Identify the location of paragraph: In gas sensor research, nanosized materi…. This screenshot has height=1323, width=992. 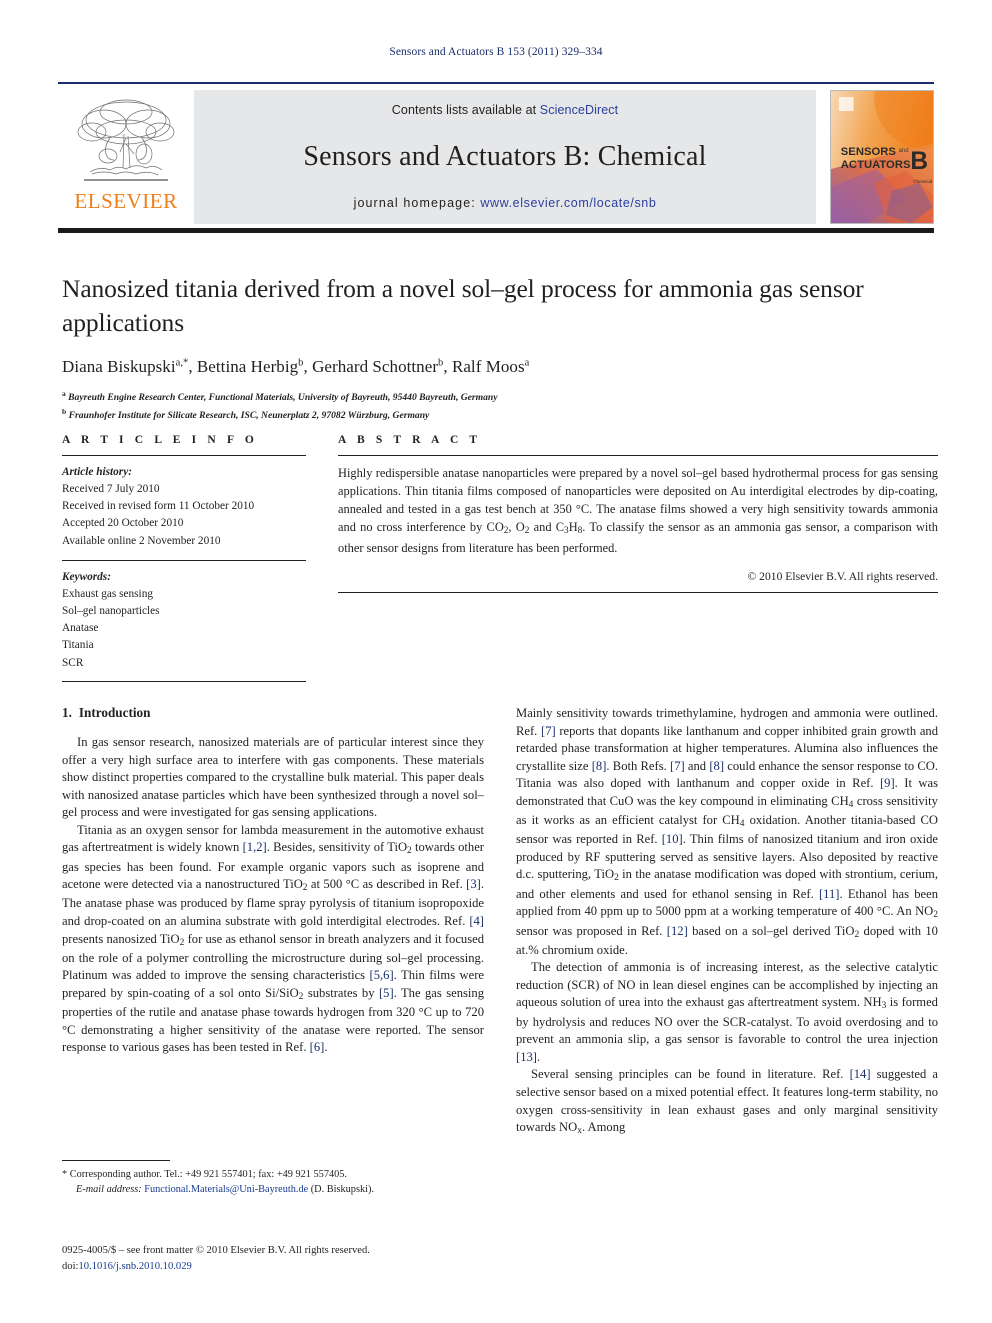
(273, 777).